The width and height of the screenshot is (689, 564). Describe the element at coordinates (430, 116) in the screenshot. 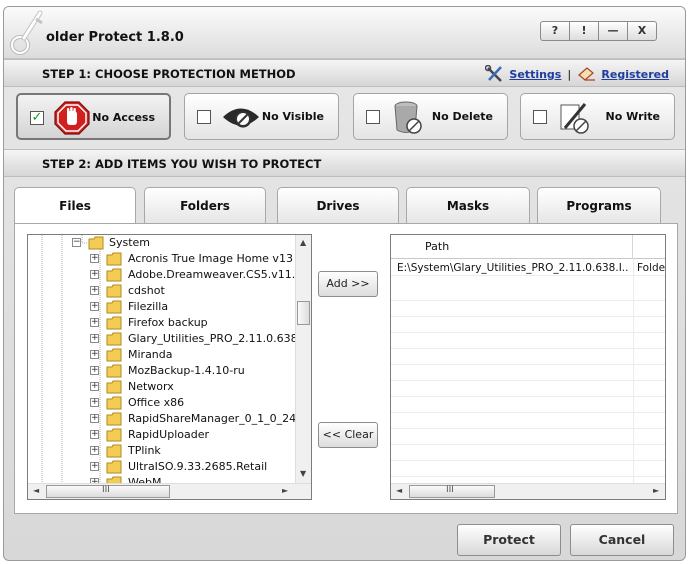

I see `method-no-delete: No Delete` at that location.